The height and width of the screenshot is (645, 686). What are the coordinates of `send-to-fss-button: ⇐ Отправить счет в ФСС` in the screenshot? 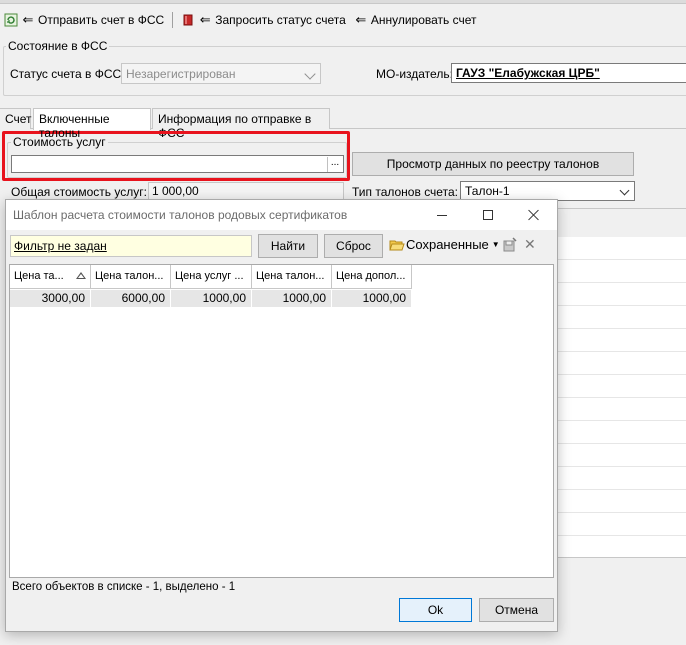 It's located at (84, 20).